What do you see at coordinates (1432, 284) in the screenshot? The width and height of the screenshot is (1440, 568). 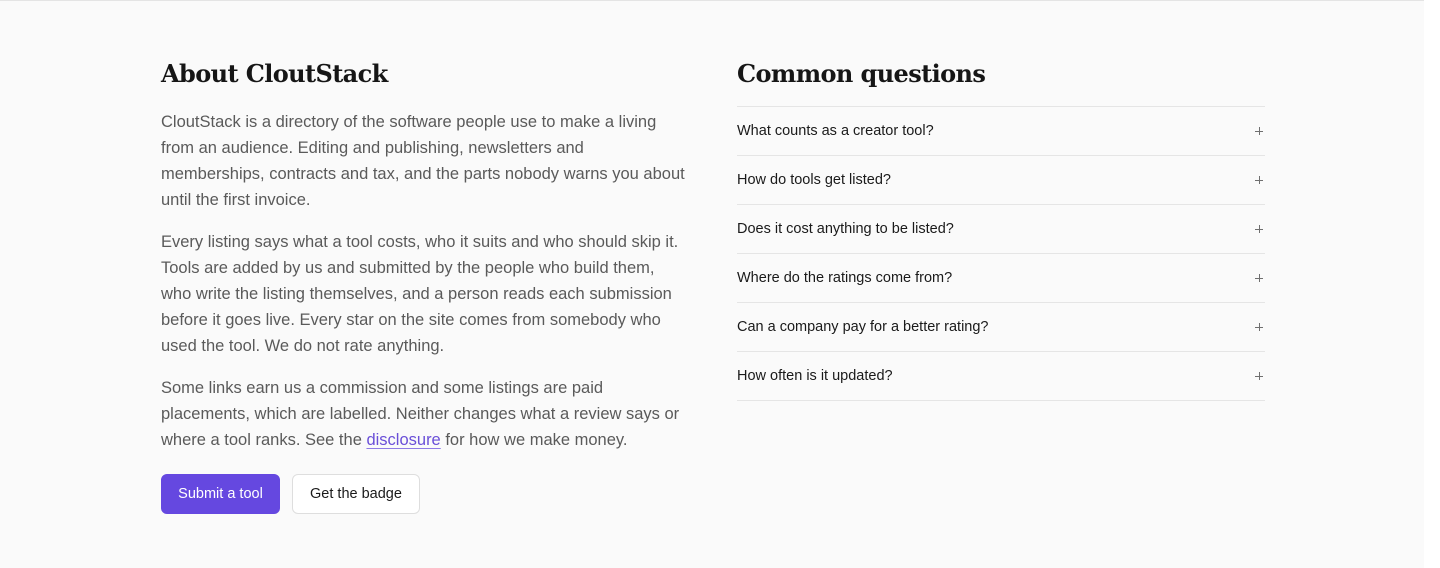 I see `scrollbar-gutter` at bounding box center [1432, 284].